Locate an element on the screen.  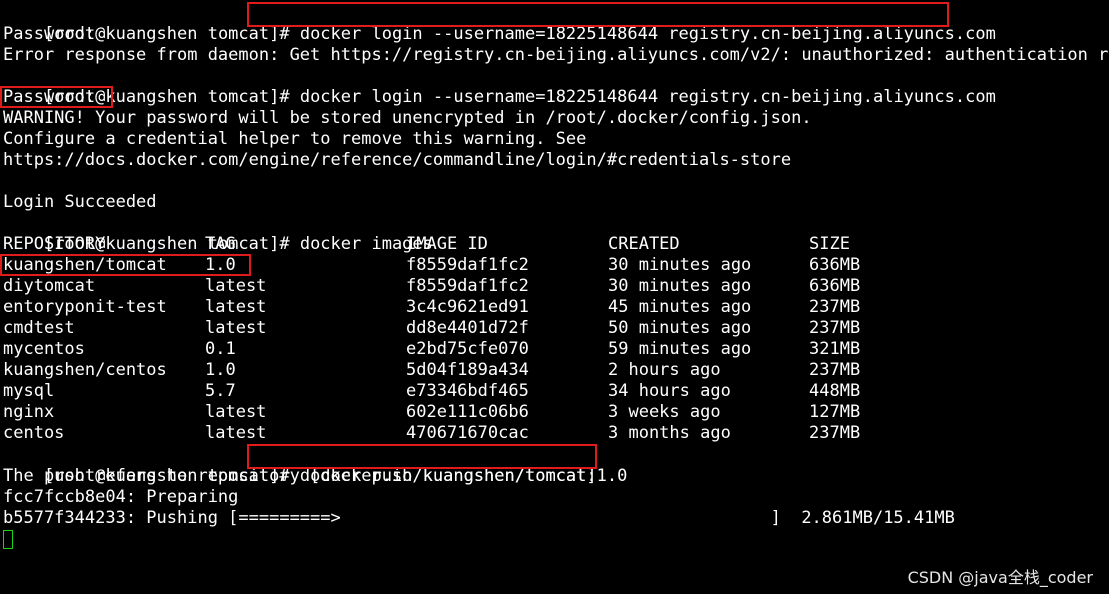
cell-repository: diytomcat is located at coordinates (49, 286).